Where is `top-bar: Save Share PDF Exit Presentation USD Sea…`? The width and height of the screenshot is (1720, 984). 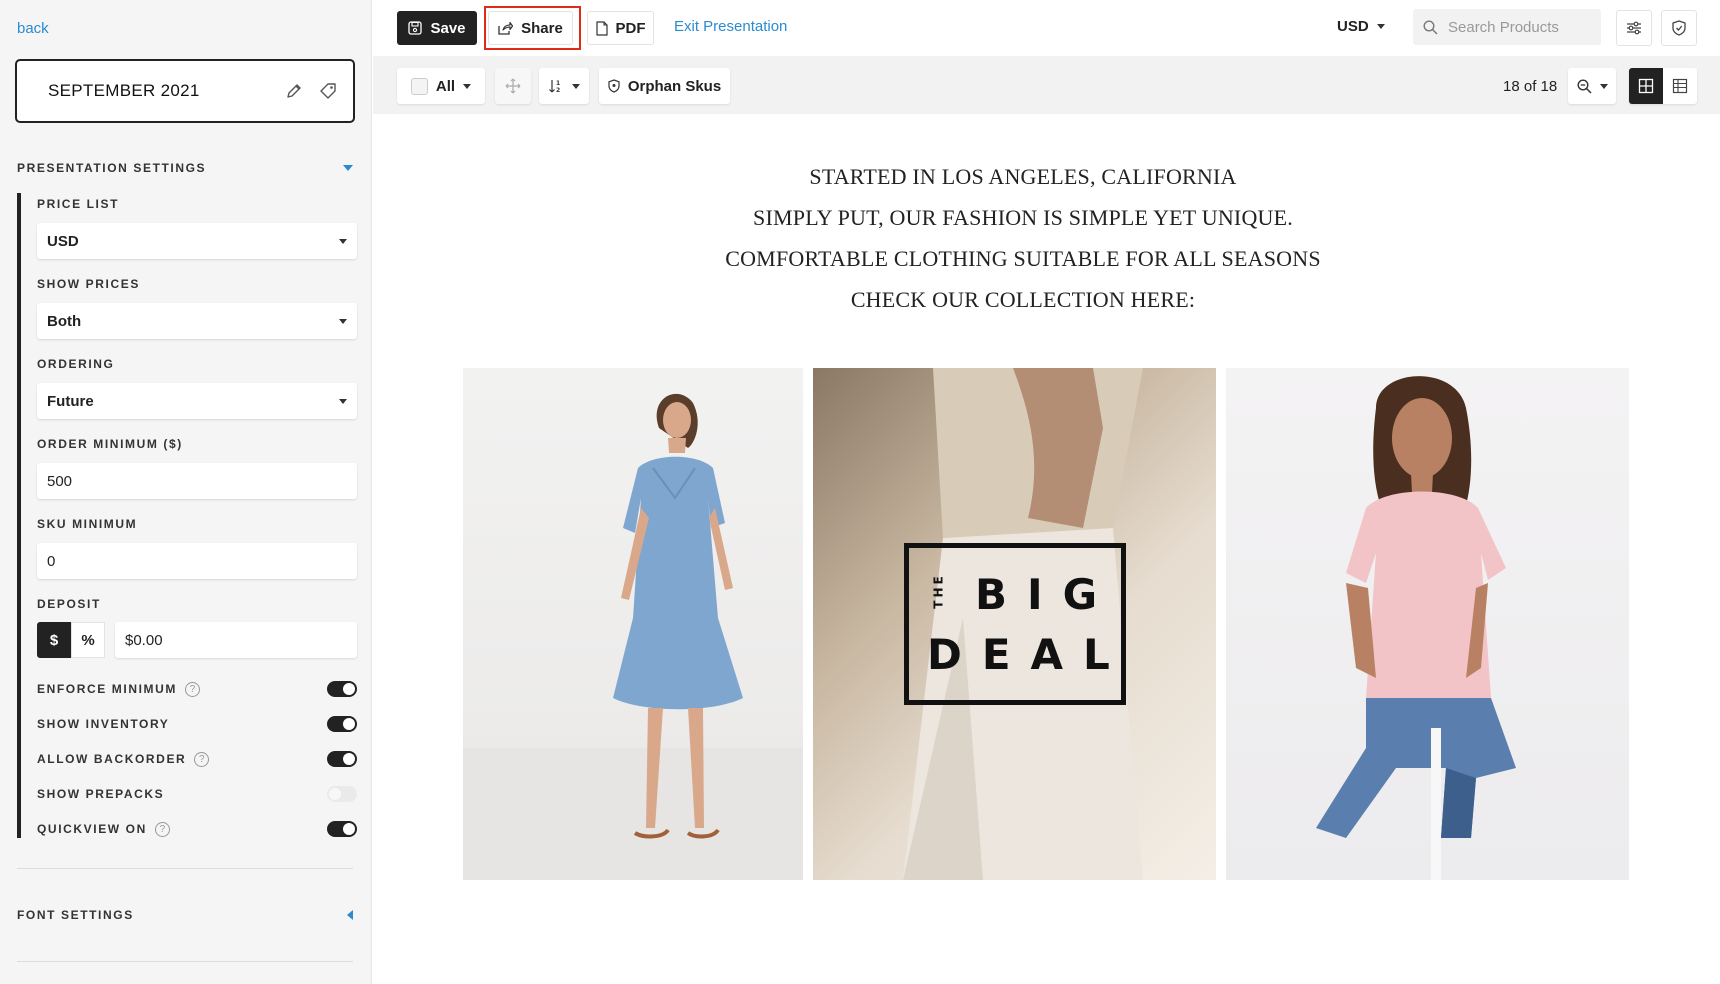 top-bar: Save Share PDF Exit Presentation USD Sea… is located at coordinates (1046, 28).